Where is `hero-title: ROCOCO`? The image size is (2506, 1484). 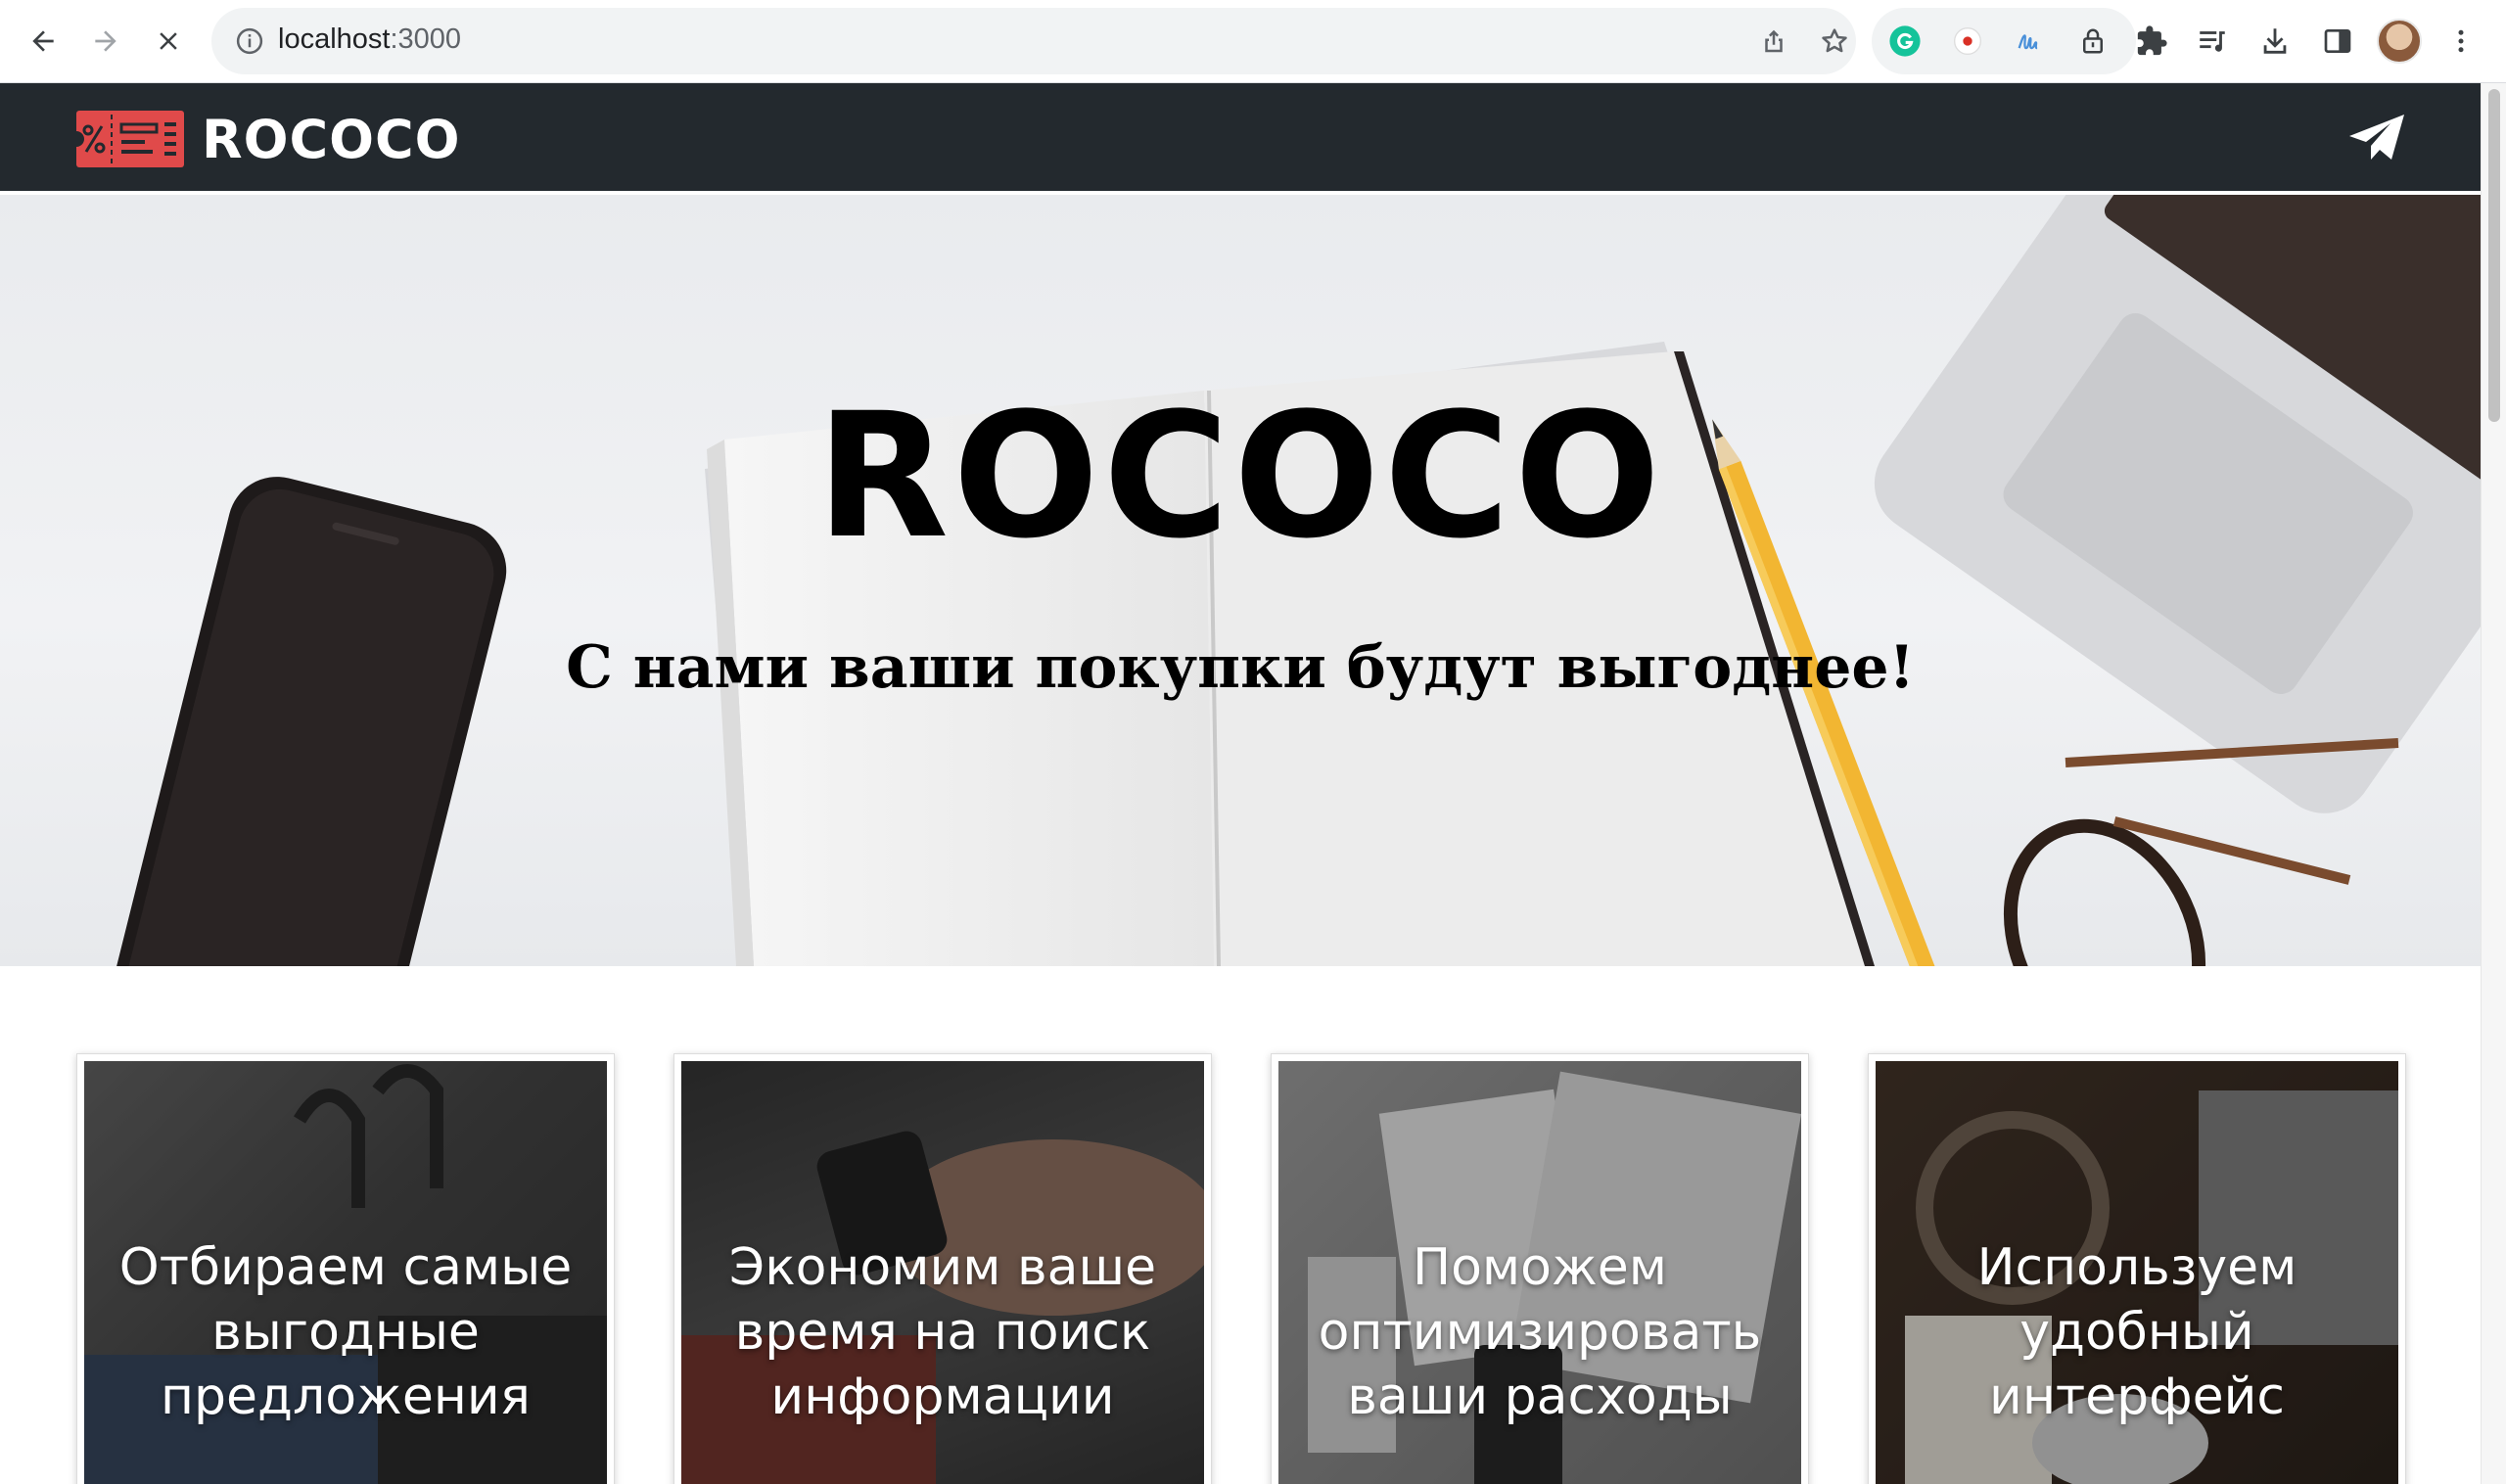 hero-title: ROCOCO is located at coordinates (1240, 476).